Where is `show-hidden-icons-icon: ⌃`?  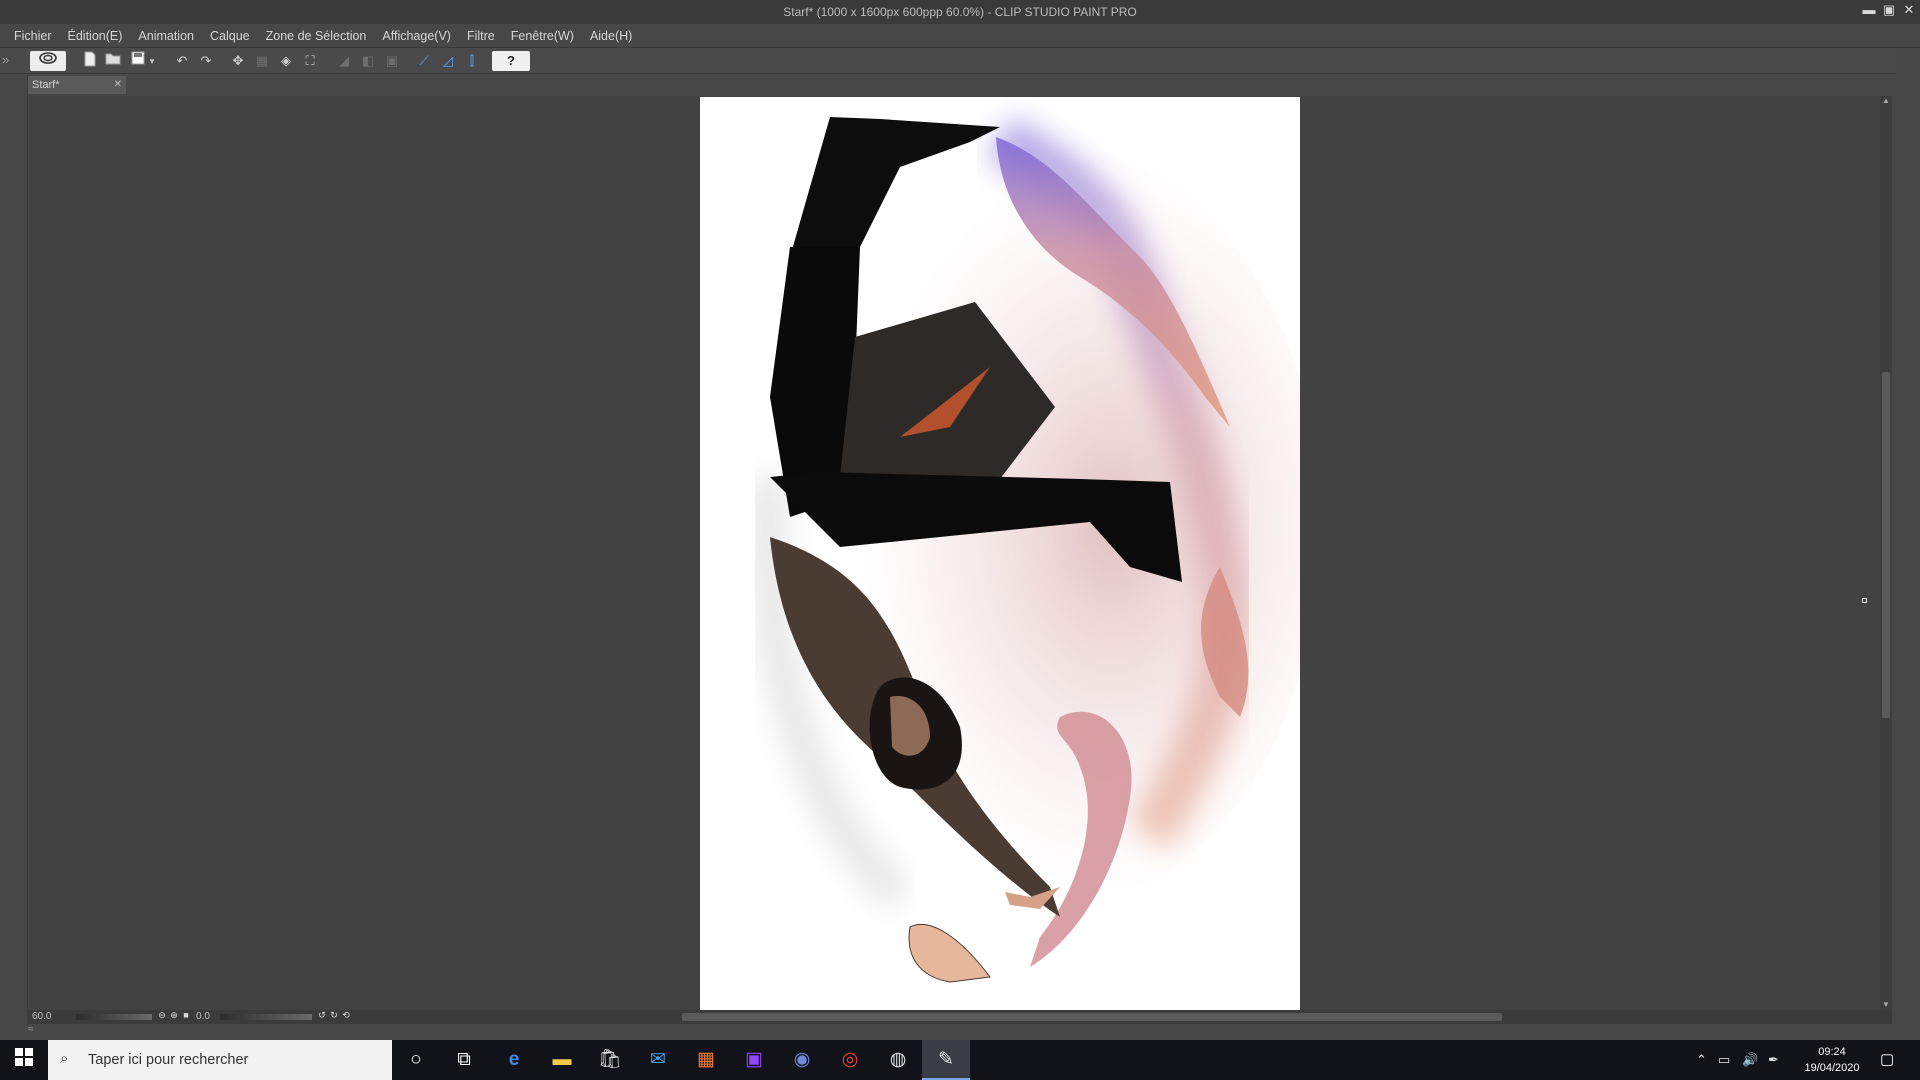 show-hidden-icons-icon: ⌃ is located at coordinates (1701, 1060).